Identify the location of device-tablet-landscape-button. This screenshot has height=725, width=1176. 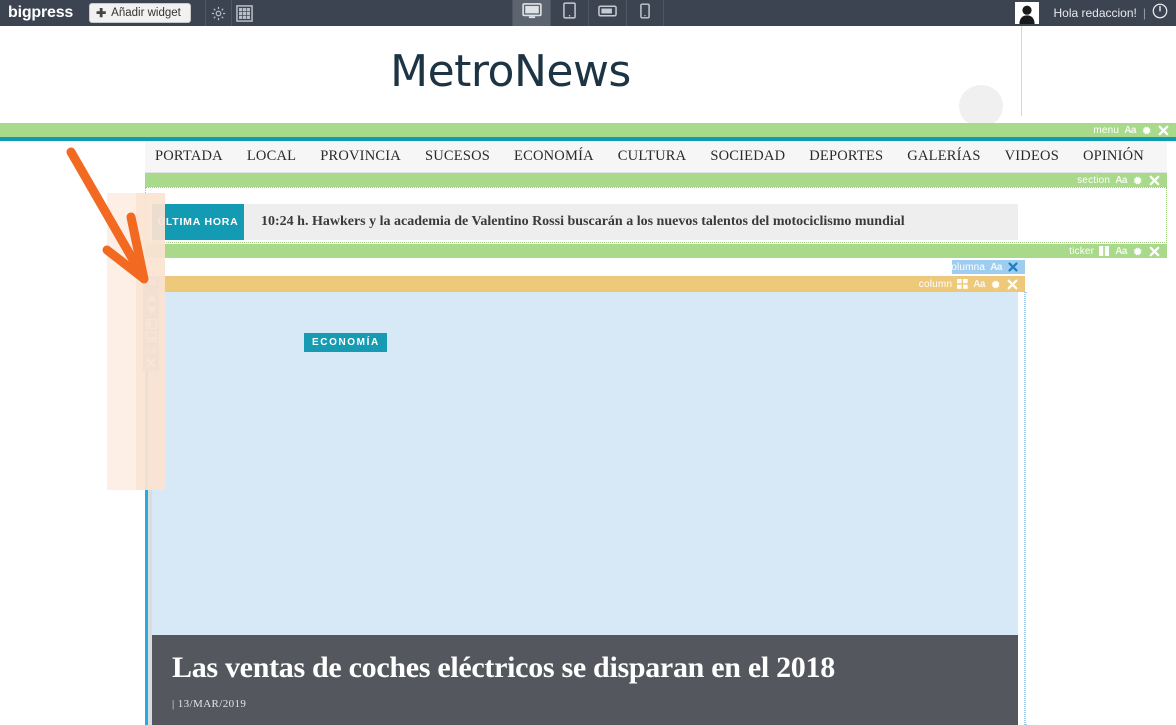
(607, 13).